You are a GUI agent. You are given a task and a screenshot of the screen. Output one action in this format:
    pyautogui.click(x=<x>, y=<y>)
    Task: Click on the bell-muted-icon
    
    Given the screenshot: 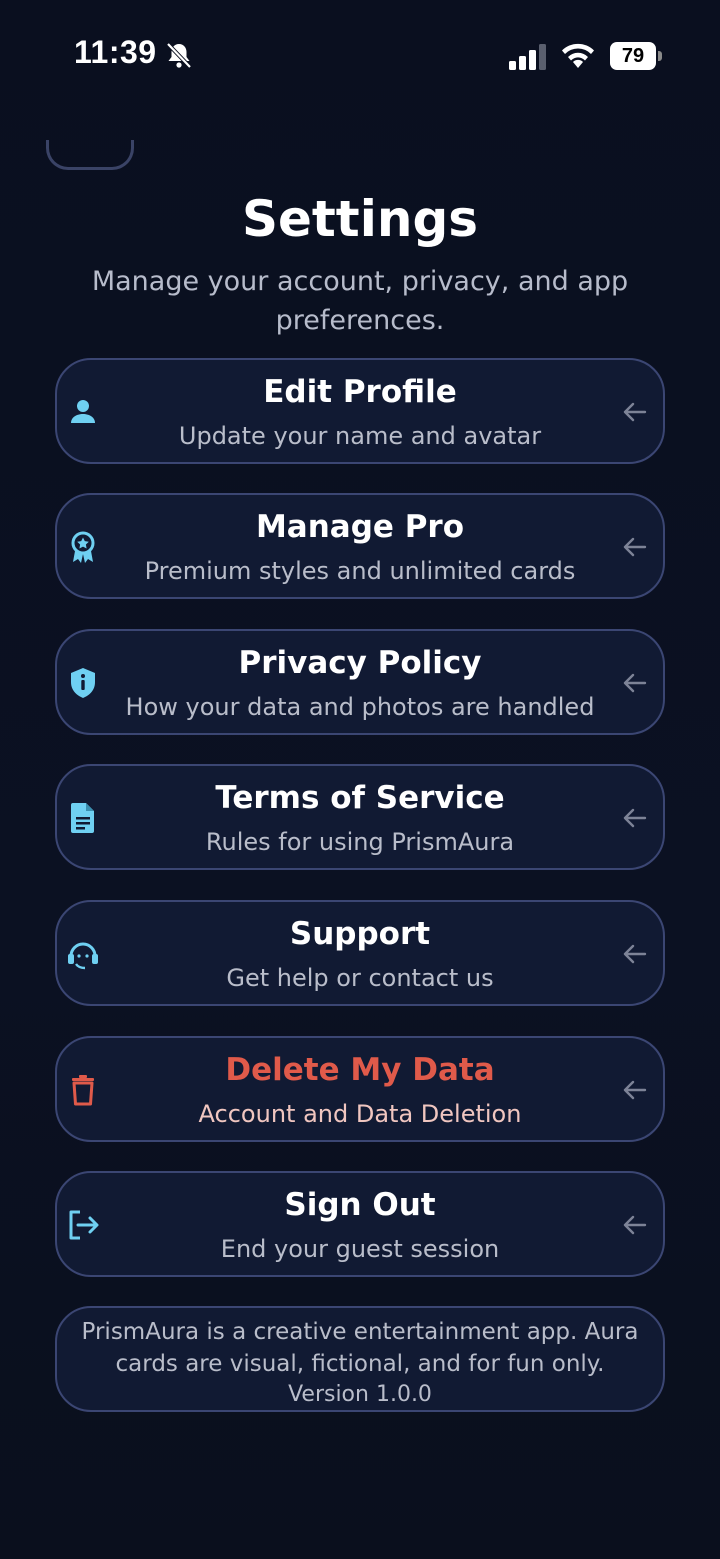 What is the action you would take?
    pyautogui.click(x=179, y=55)
    